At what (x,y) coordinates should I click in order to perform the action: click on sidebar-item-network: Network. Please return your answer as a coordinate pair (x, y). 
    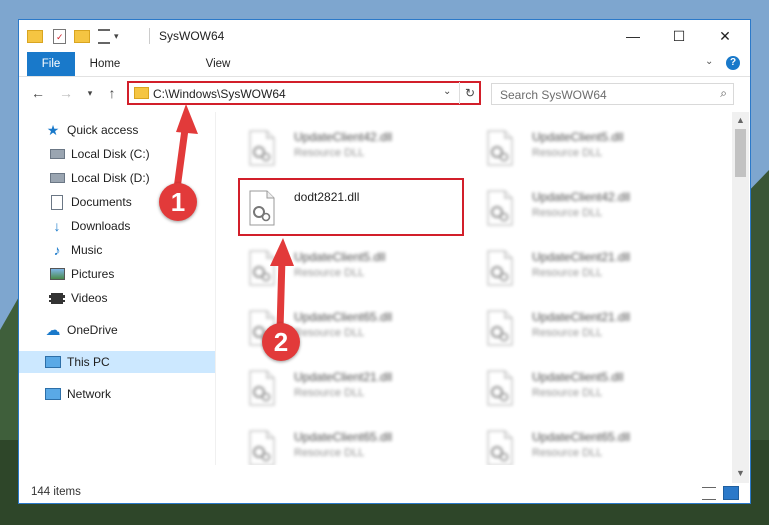
    Looking at the image, I should click on (130, 394).